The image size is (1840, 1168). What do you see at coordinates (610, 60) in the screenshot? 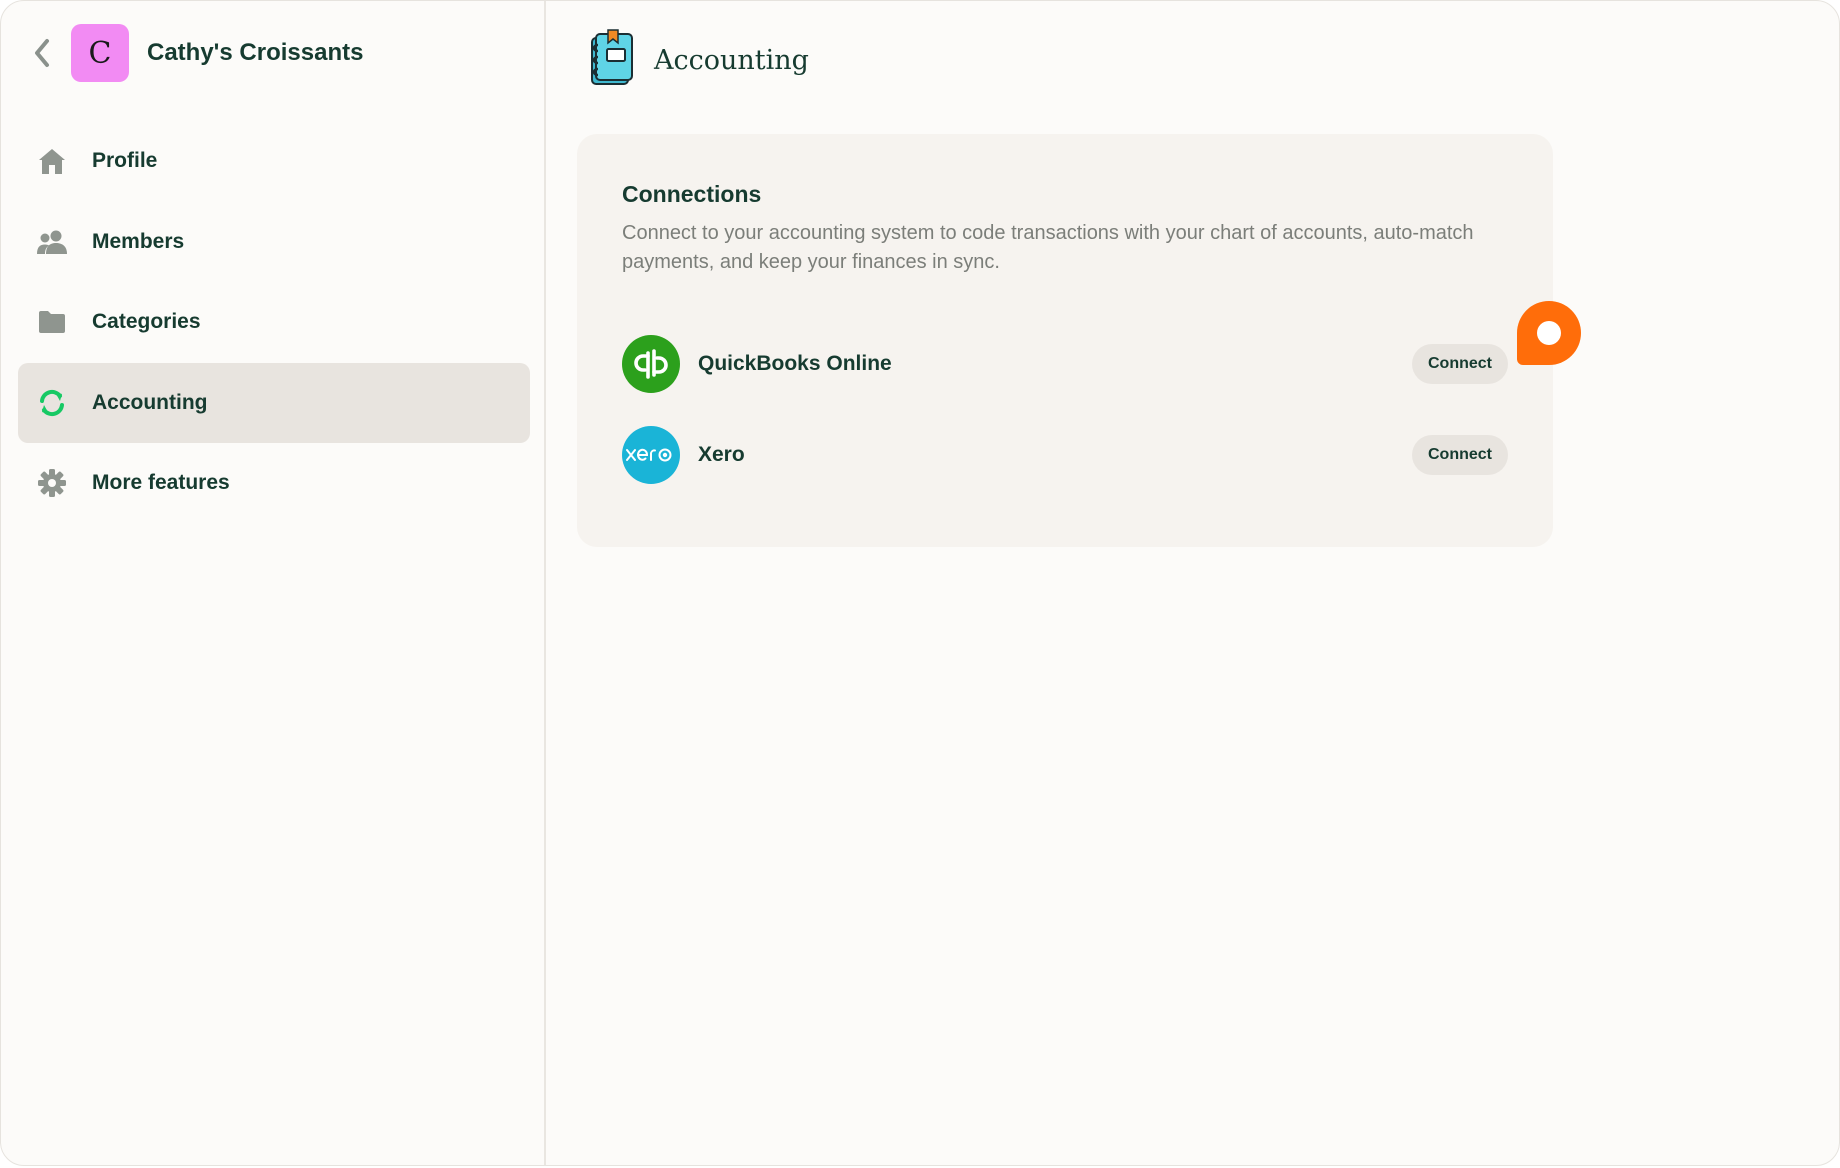
I see `notebook-icon` at bounding box center [610, 60].